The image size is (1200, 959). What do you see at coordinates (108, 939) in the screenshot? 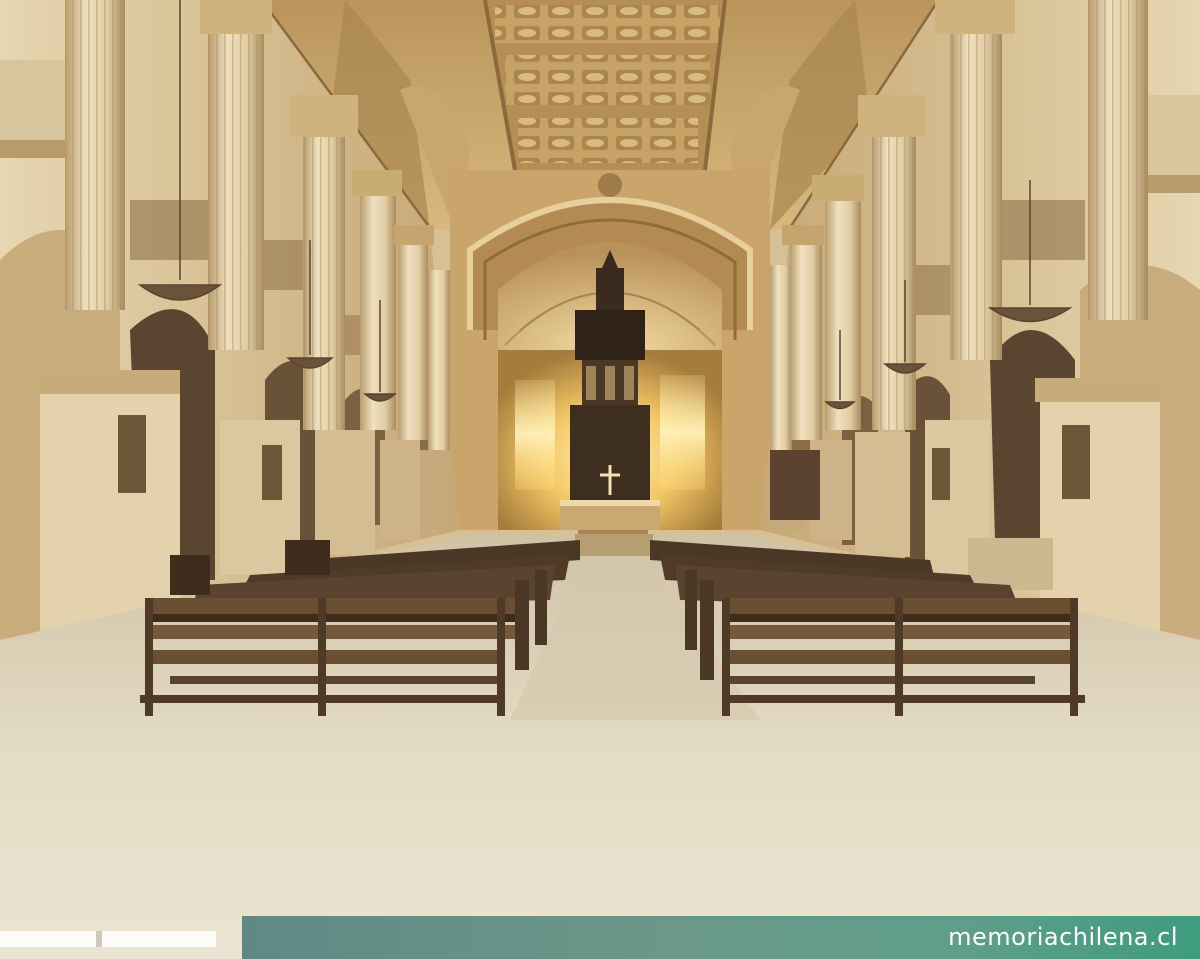
I see `scan-edge-strip` at bounding box center [108, 939].